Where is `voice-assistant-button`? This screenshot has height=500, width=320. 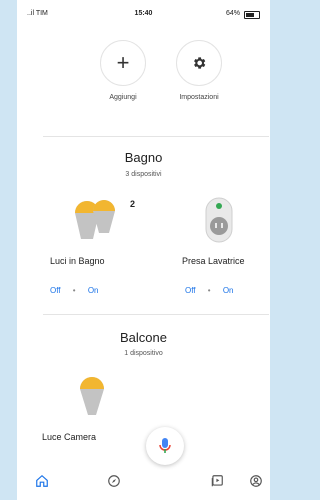
voice-assistant-button is located at coordinates (165, 446).